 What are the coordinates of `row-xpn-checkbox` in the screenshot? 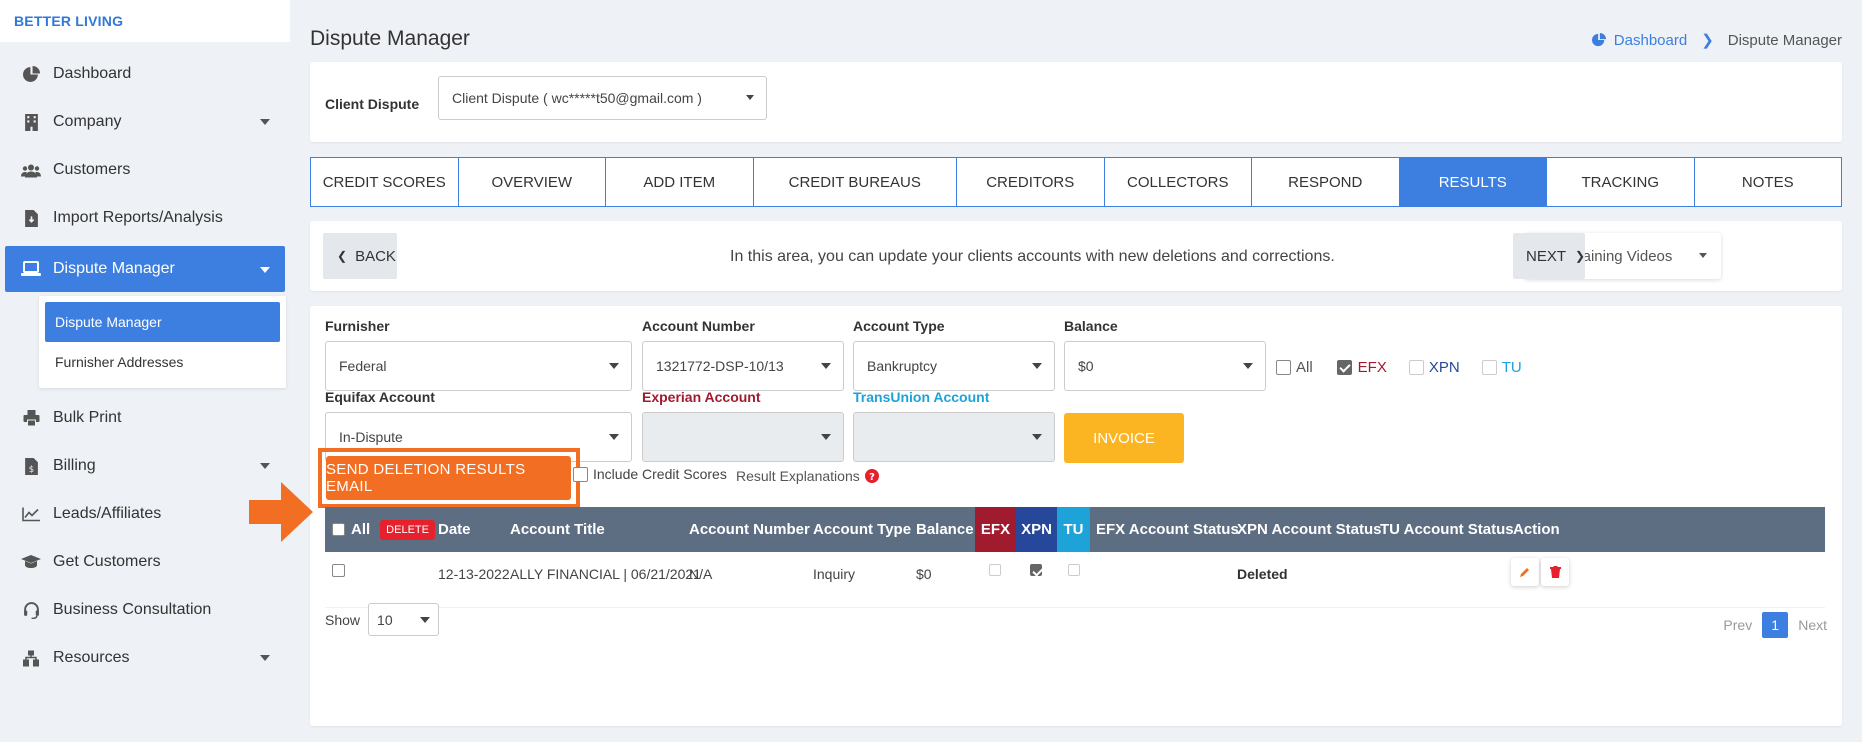 It's located at (1036, 570).